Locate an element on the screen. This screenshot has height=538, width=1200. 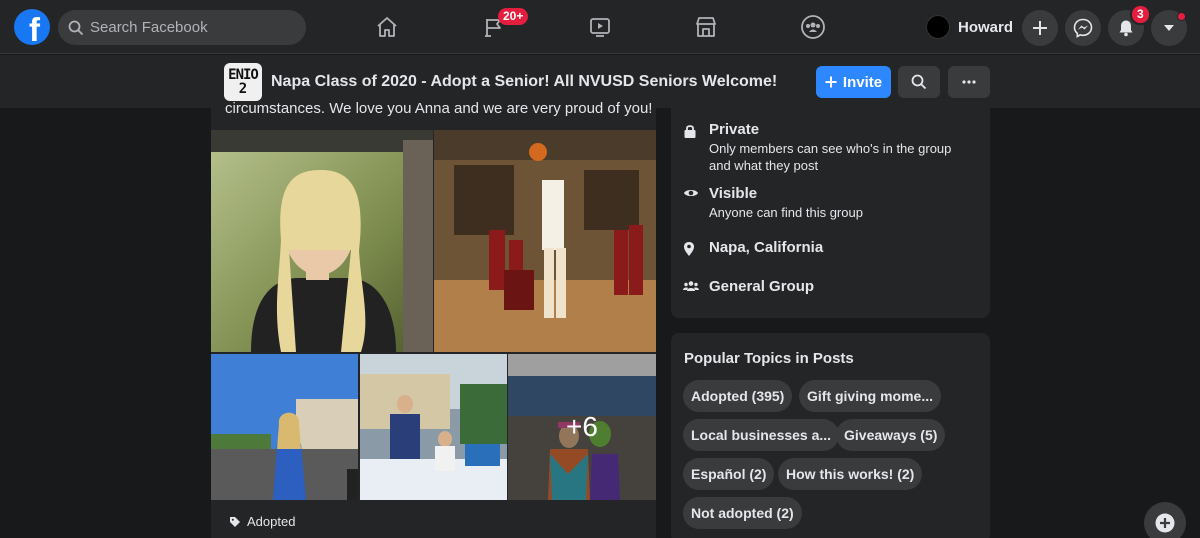
storefront-icon is located at coordinates (706, 27).